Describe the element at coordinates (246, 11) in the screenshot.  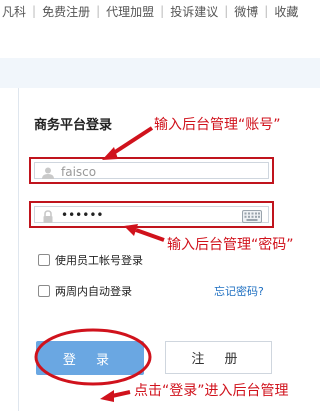
I see `nav-link-weibo: 微博` at that location.